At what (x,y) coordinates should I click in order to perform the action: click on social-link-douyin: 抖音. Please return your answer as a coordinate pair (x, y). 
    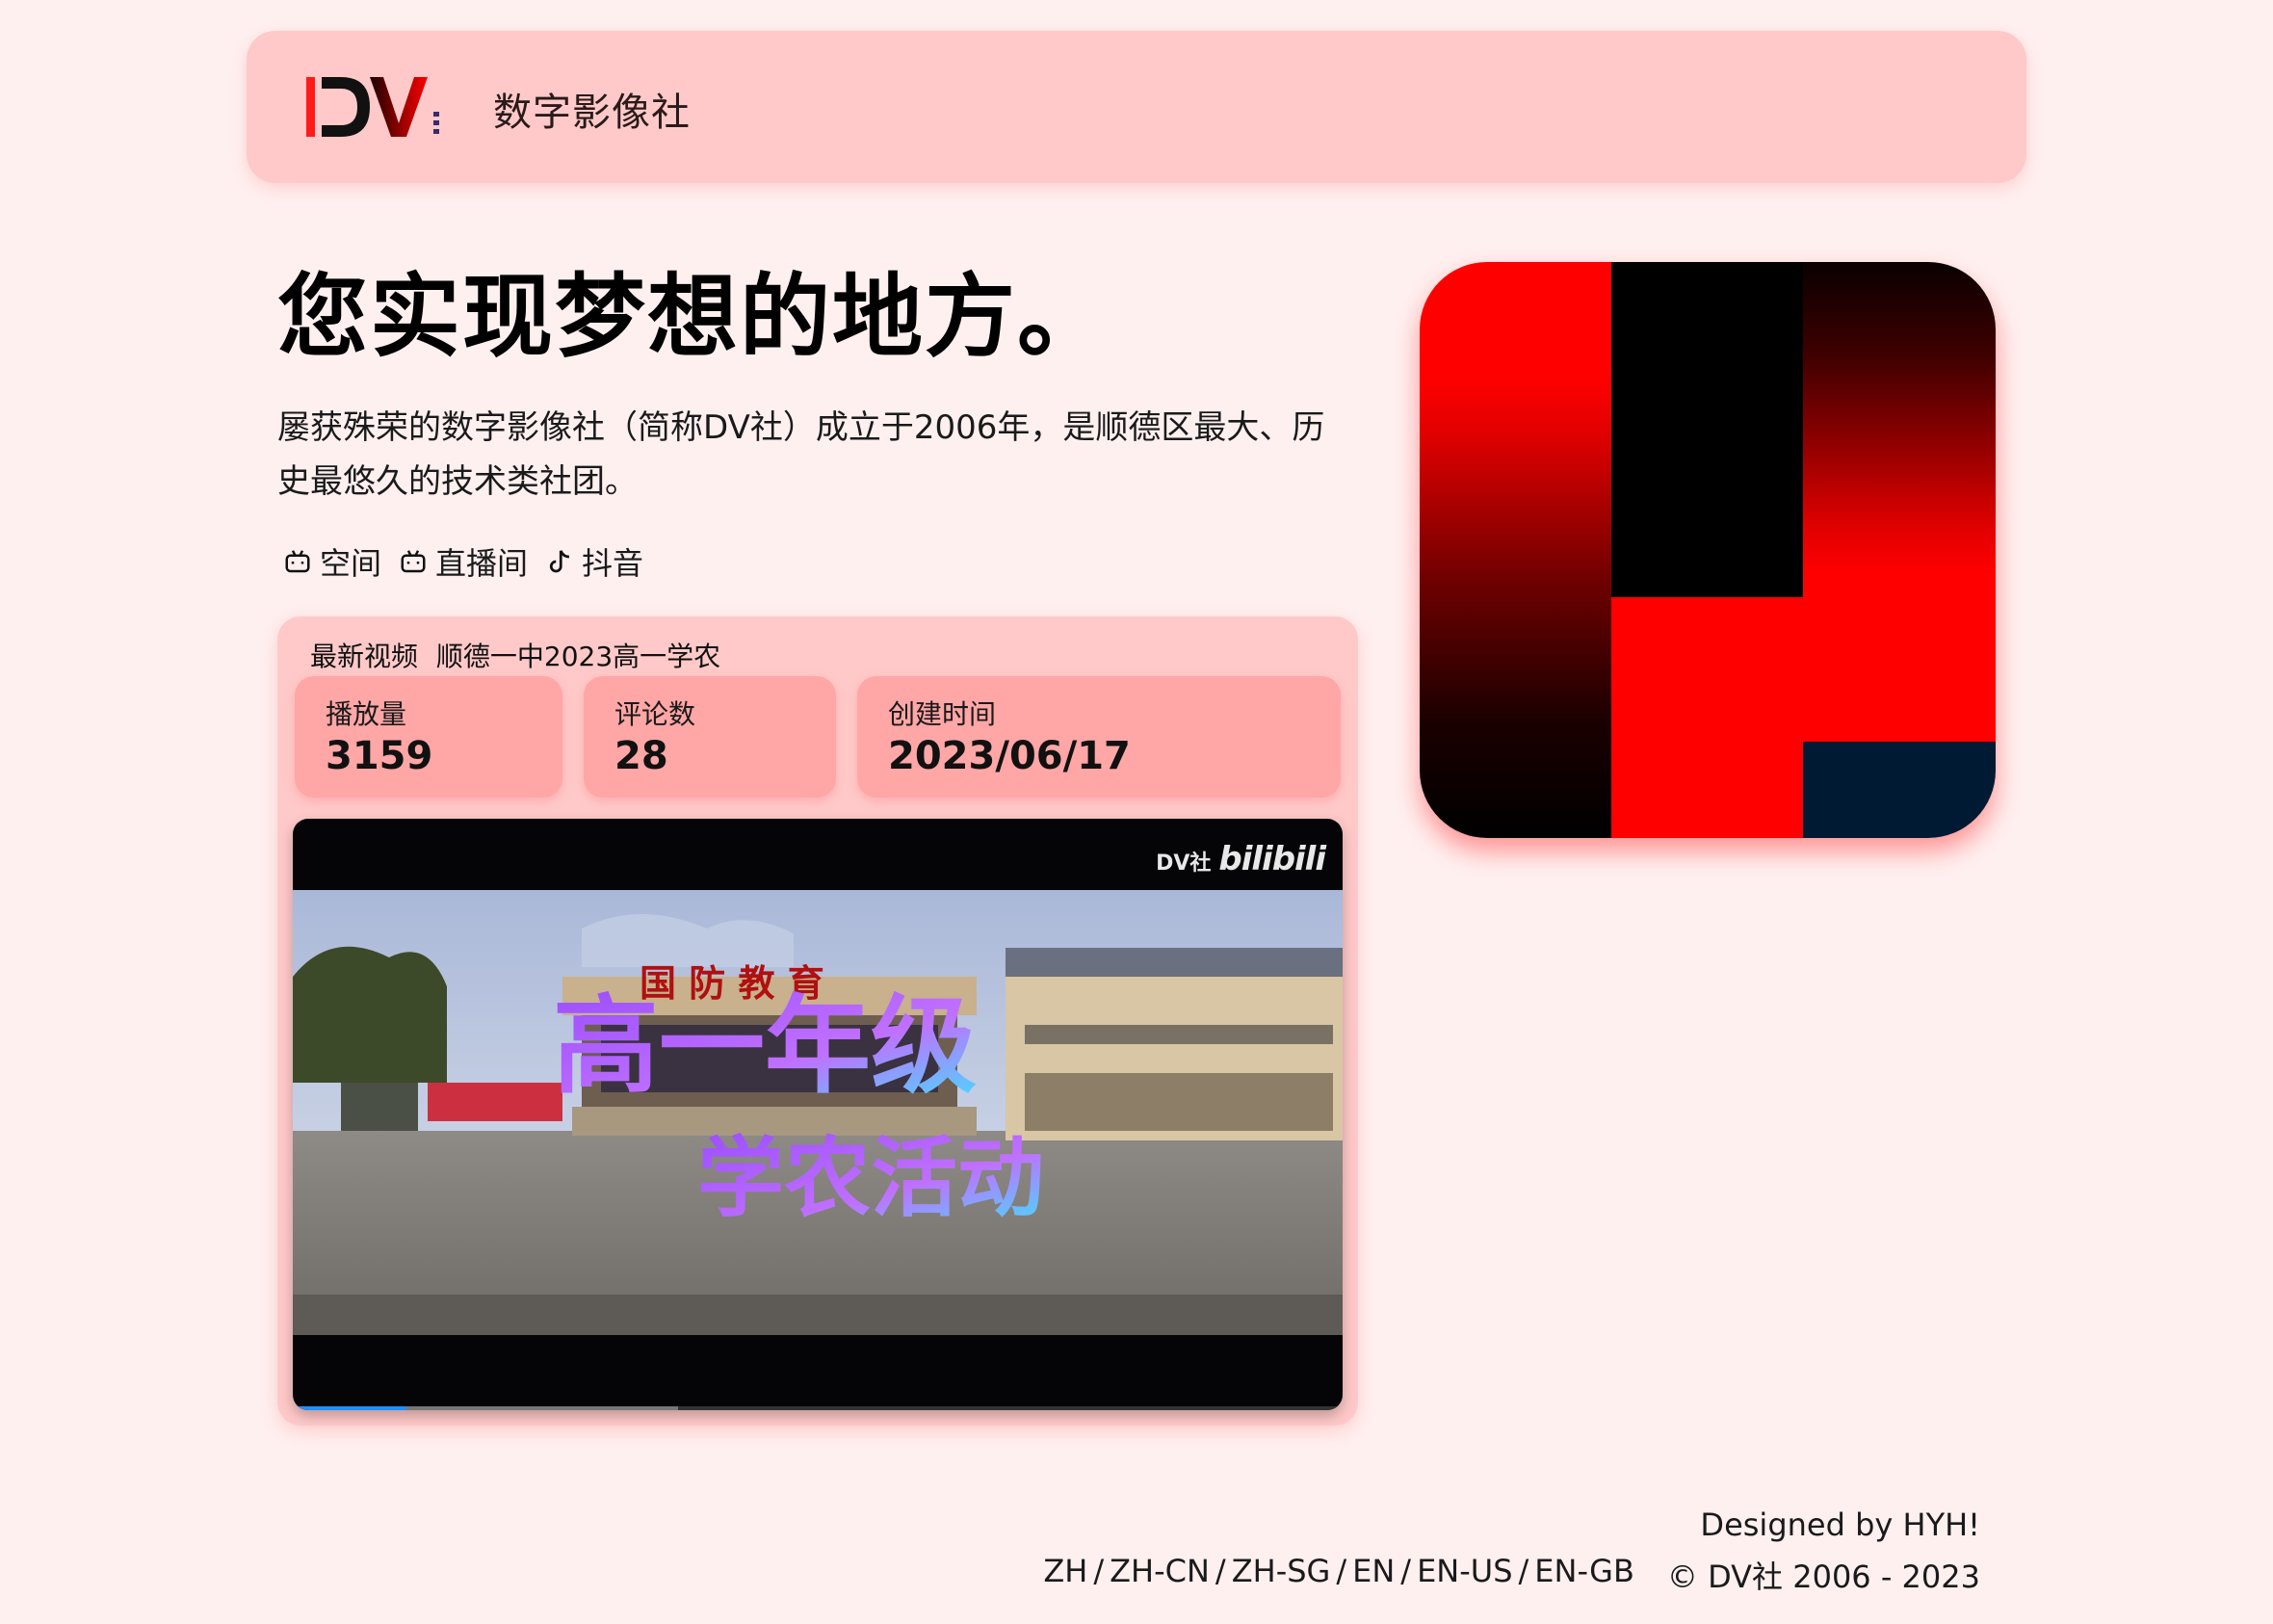
    Looking at the image, I should click on (594, 561).